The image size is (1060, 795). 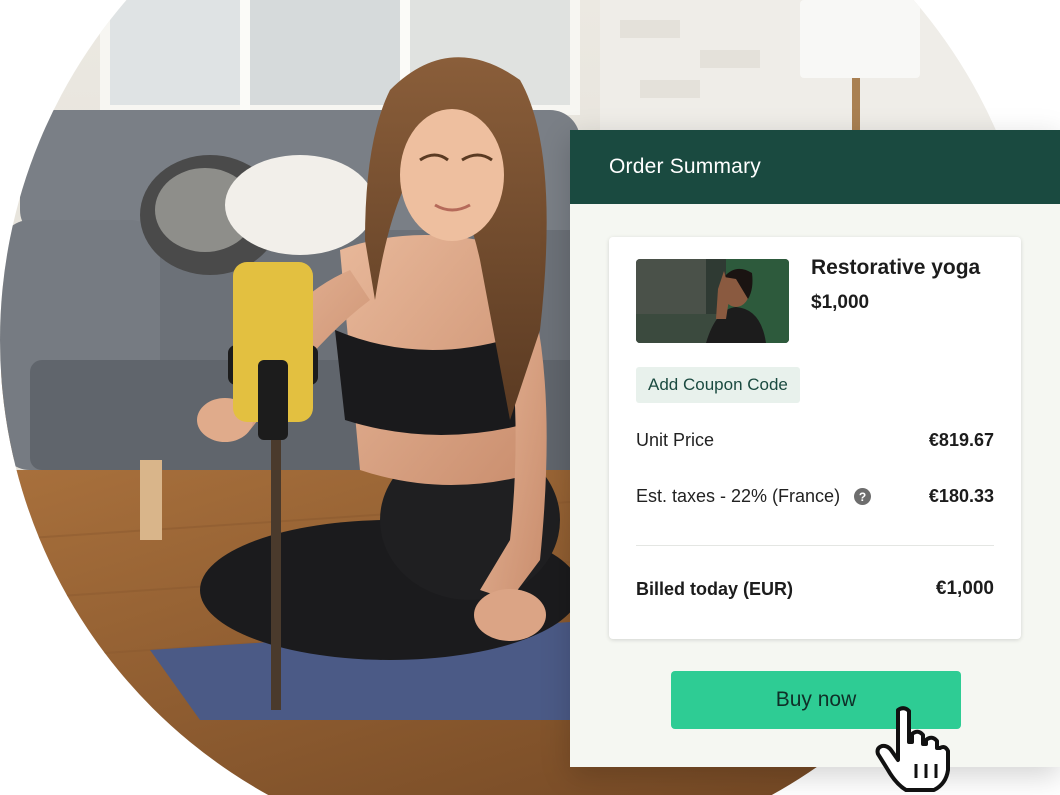 What do you see at coordinates (712, 301) in the screenshot?
I see `product-thumbnail` at bounding box center [712, 301].